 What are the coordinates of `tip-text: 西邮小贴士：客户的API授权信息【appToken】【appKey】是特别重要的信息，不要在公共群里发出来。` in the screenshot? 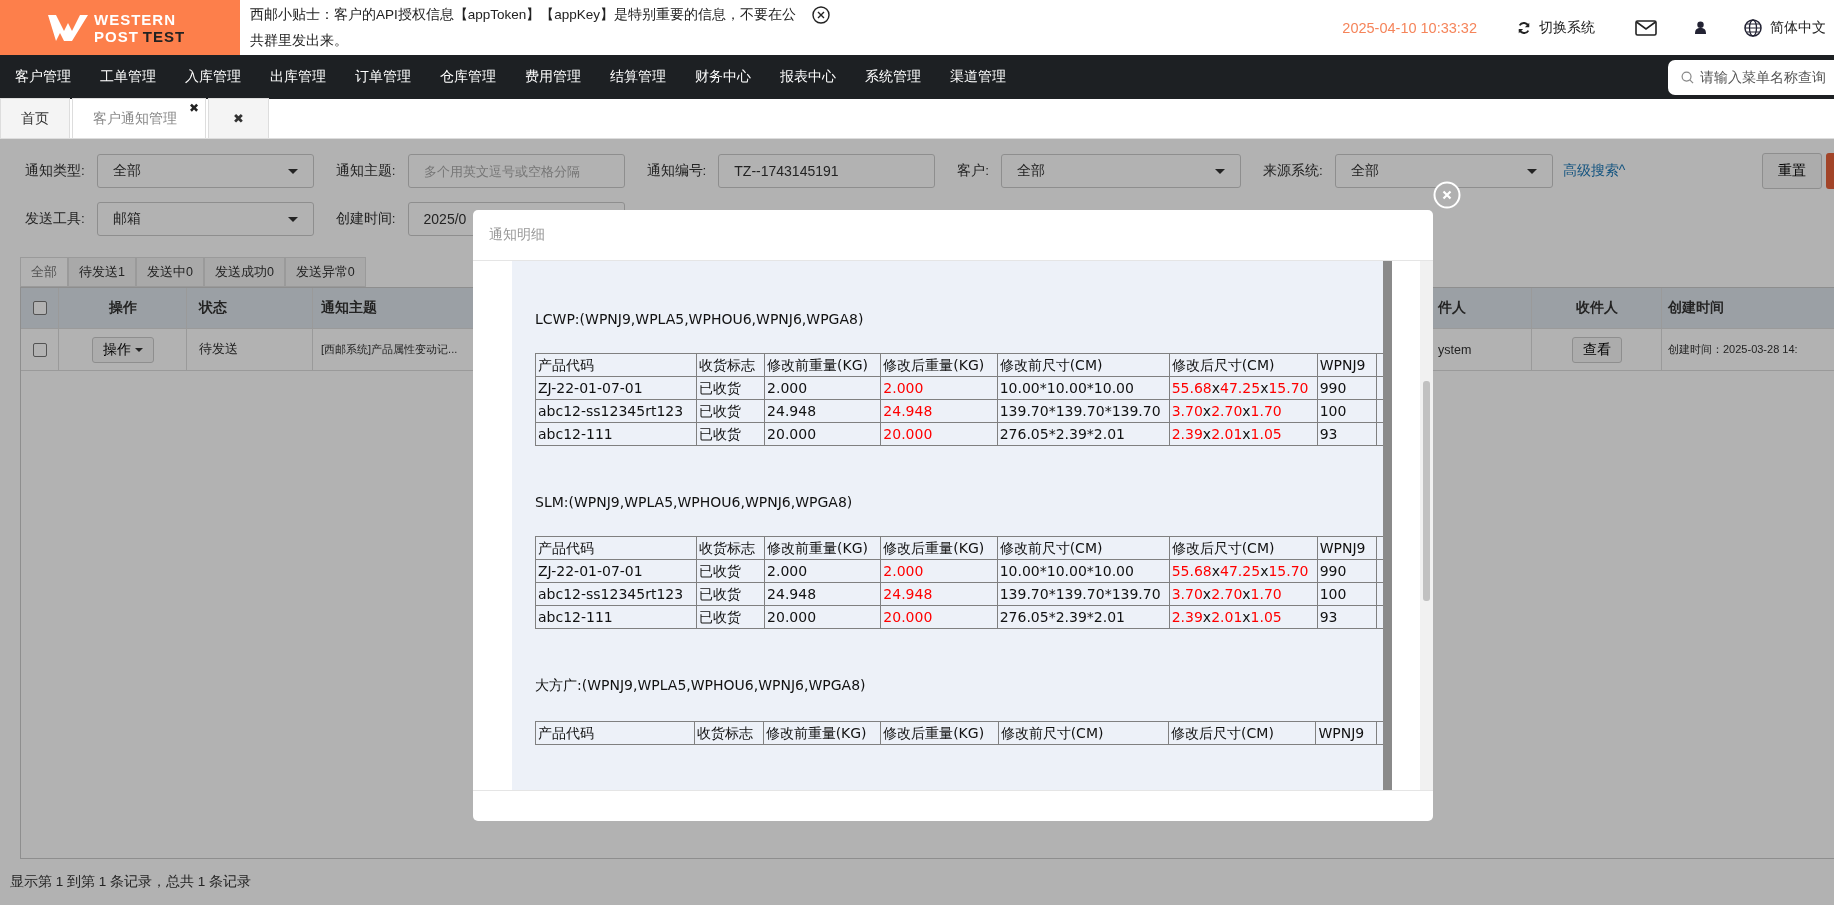 It's located at (524, 27).